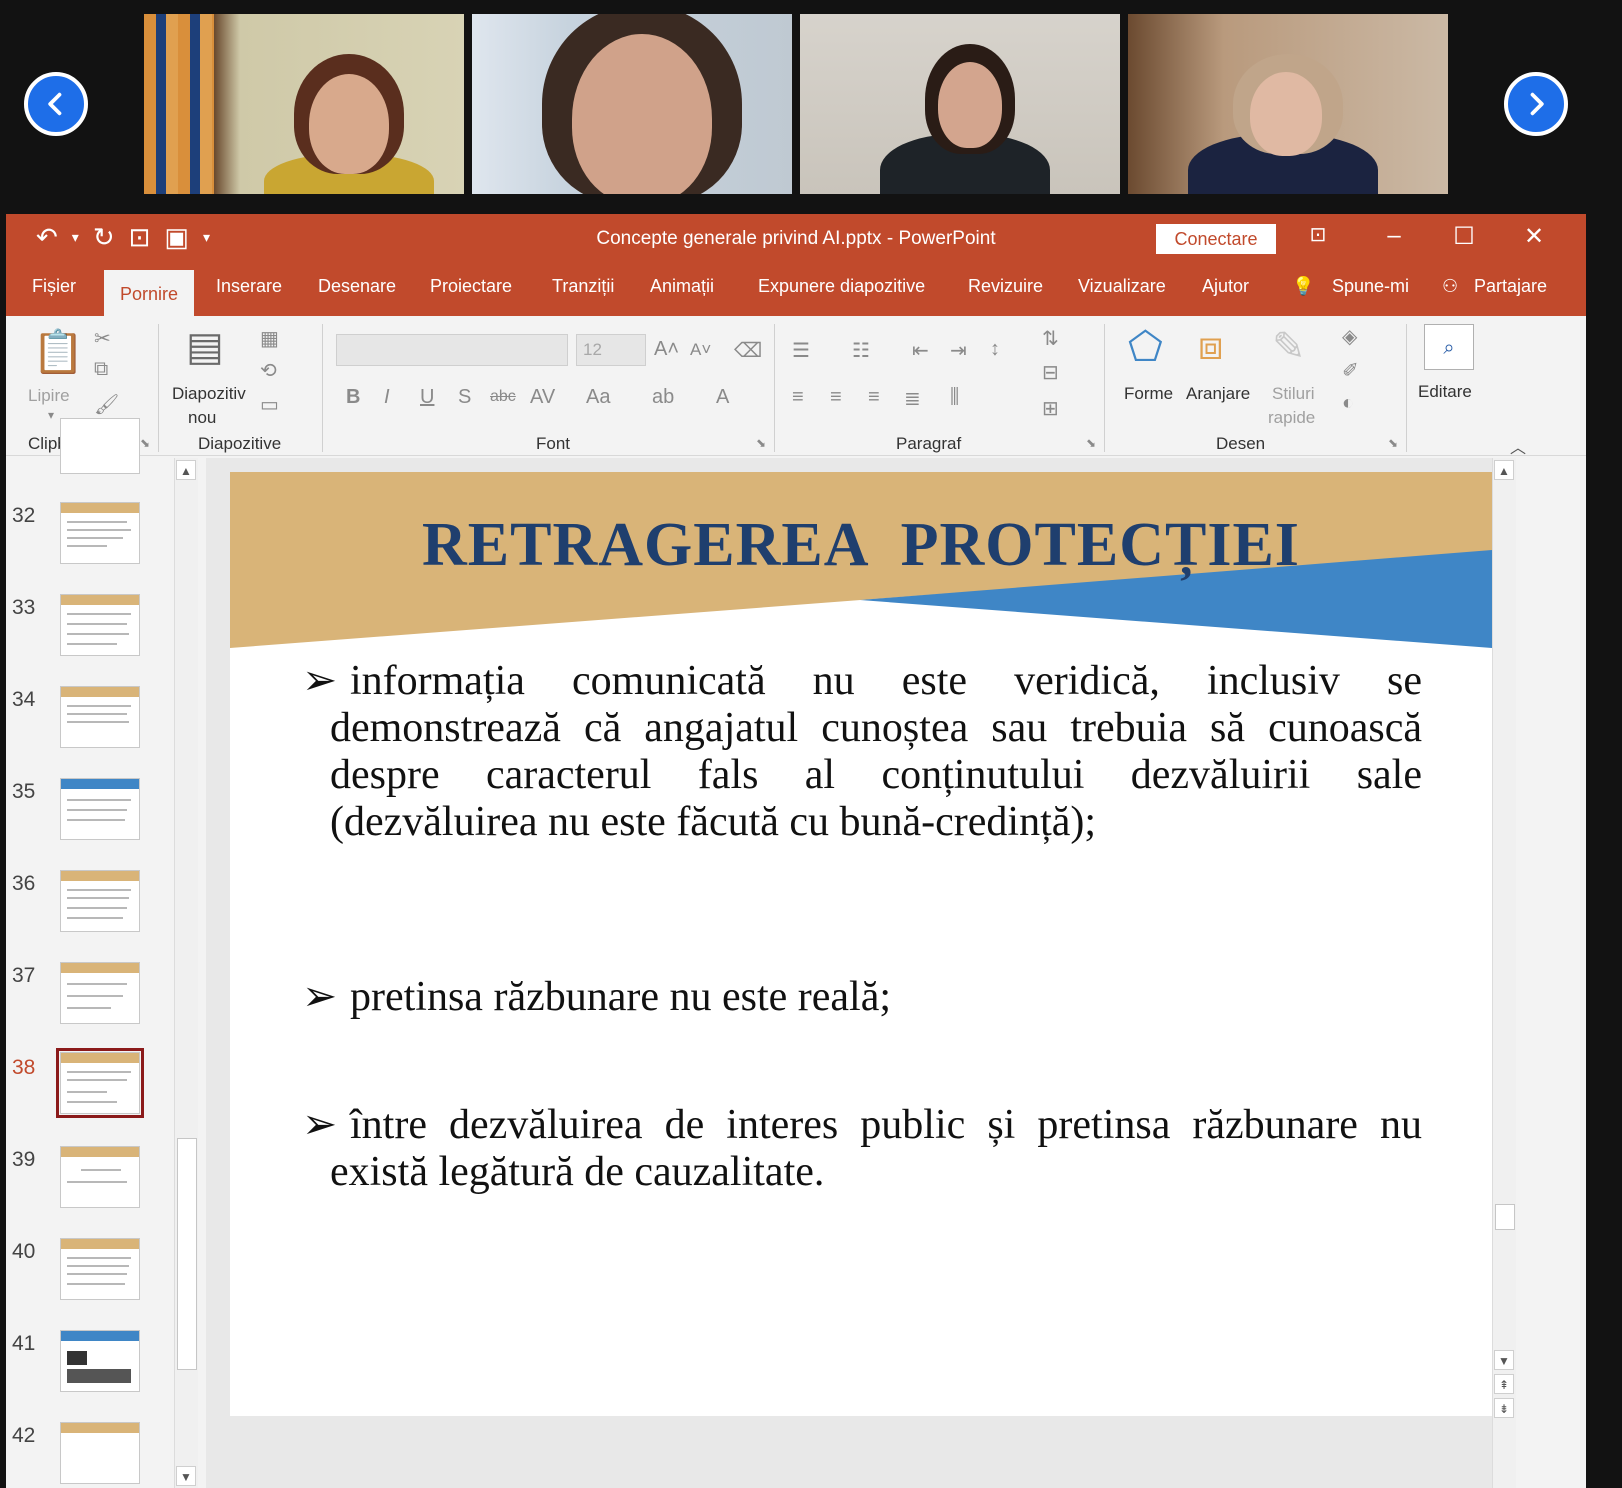 Image resolution: width=1622 pixels, height=1488 pixels. Describe the element at coordinates (54, 286) in the screenshot. I see `tab-file: Fișier` at that location.